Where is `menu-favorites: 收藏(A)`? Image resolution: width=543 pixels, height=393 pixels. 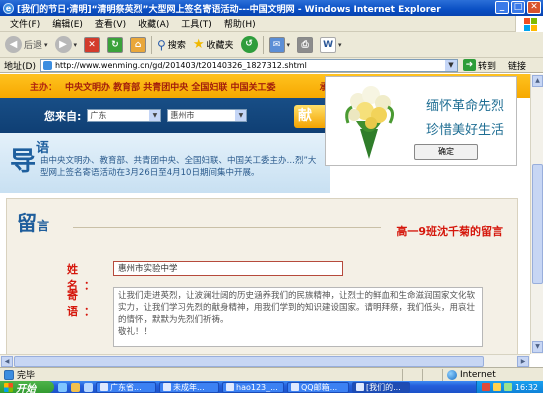 menu-favorites: 收藏(A) is located at coordinates (153, 23).